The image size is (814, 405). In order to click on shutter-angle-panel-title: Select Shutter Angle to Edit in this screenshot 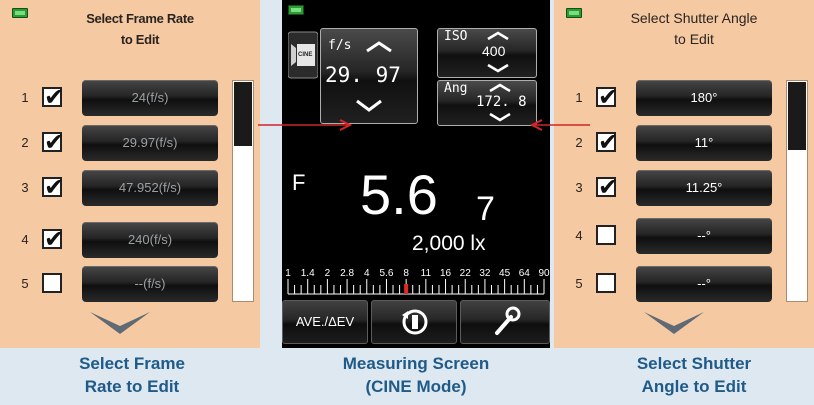, I will do `click(694, 29)`.